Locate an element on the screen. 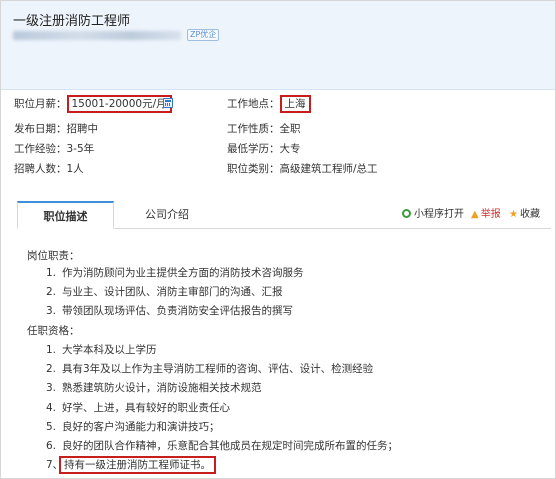 This screenshot has width=556, height=479. list-item: 2. 与业主、设计团队、消防主审部门的沟通、汇报 is located at coordinates (164, 292).